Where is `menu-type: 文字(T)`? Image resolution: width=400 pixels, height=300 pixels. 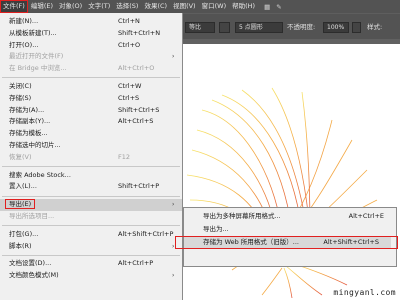
menu-type: 文字(T) is located at coordinates (99, 6).